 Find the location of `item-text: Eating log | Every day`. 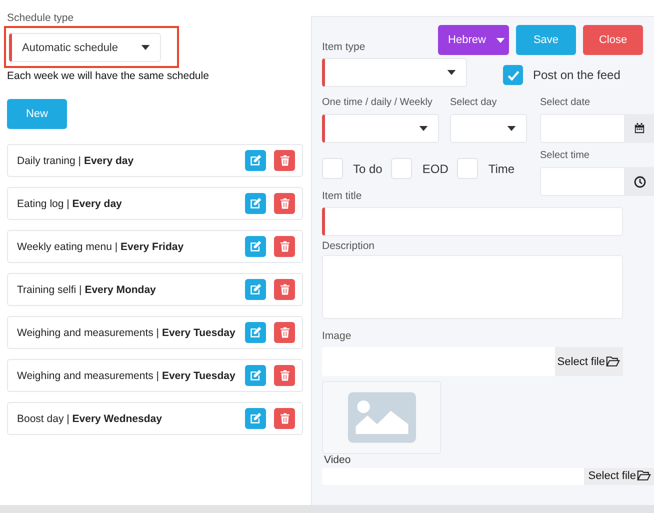

item-text: Eating log | Every day is located at coordinates (70, 204).